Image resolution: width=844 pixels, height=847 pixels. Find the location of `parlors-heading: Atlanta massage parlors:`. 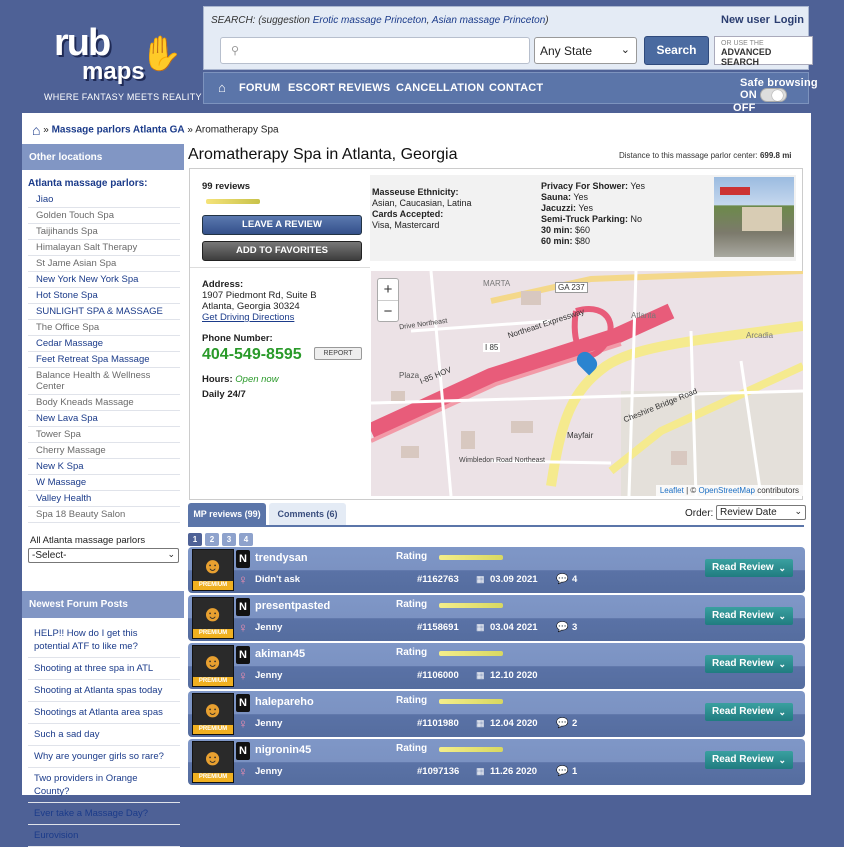

parlors-heading: Atlanta massage parlors: is located at coordinates (103, 181).